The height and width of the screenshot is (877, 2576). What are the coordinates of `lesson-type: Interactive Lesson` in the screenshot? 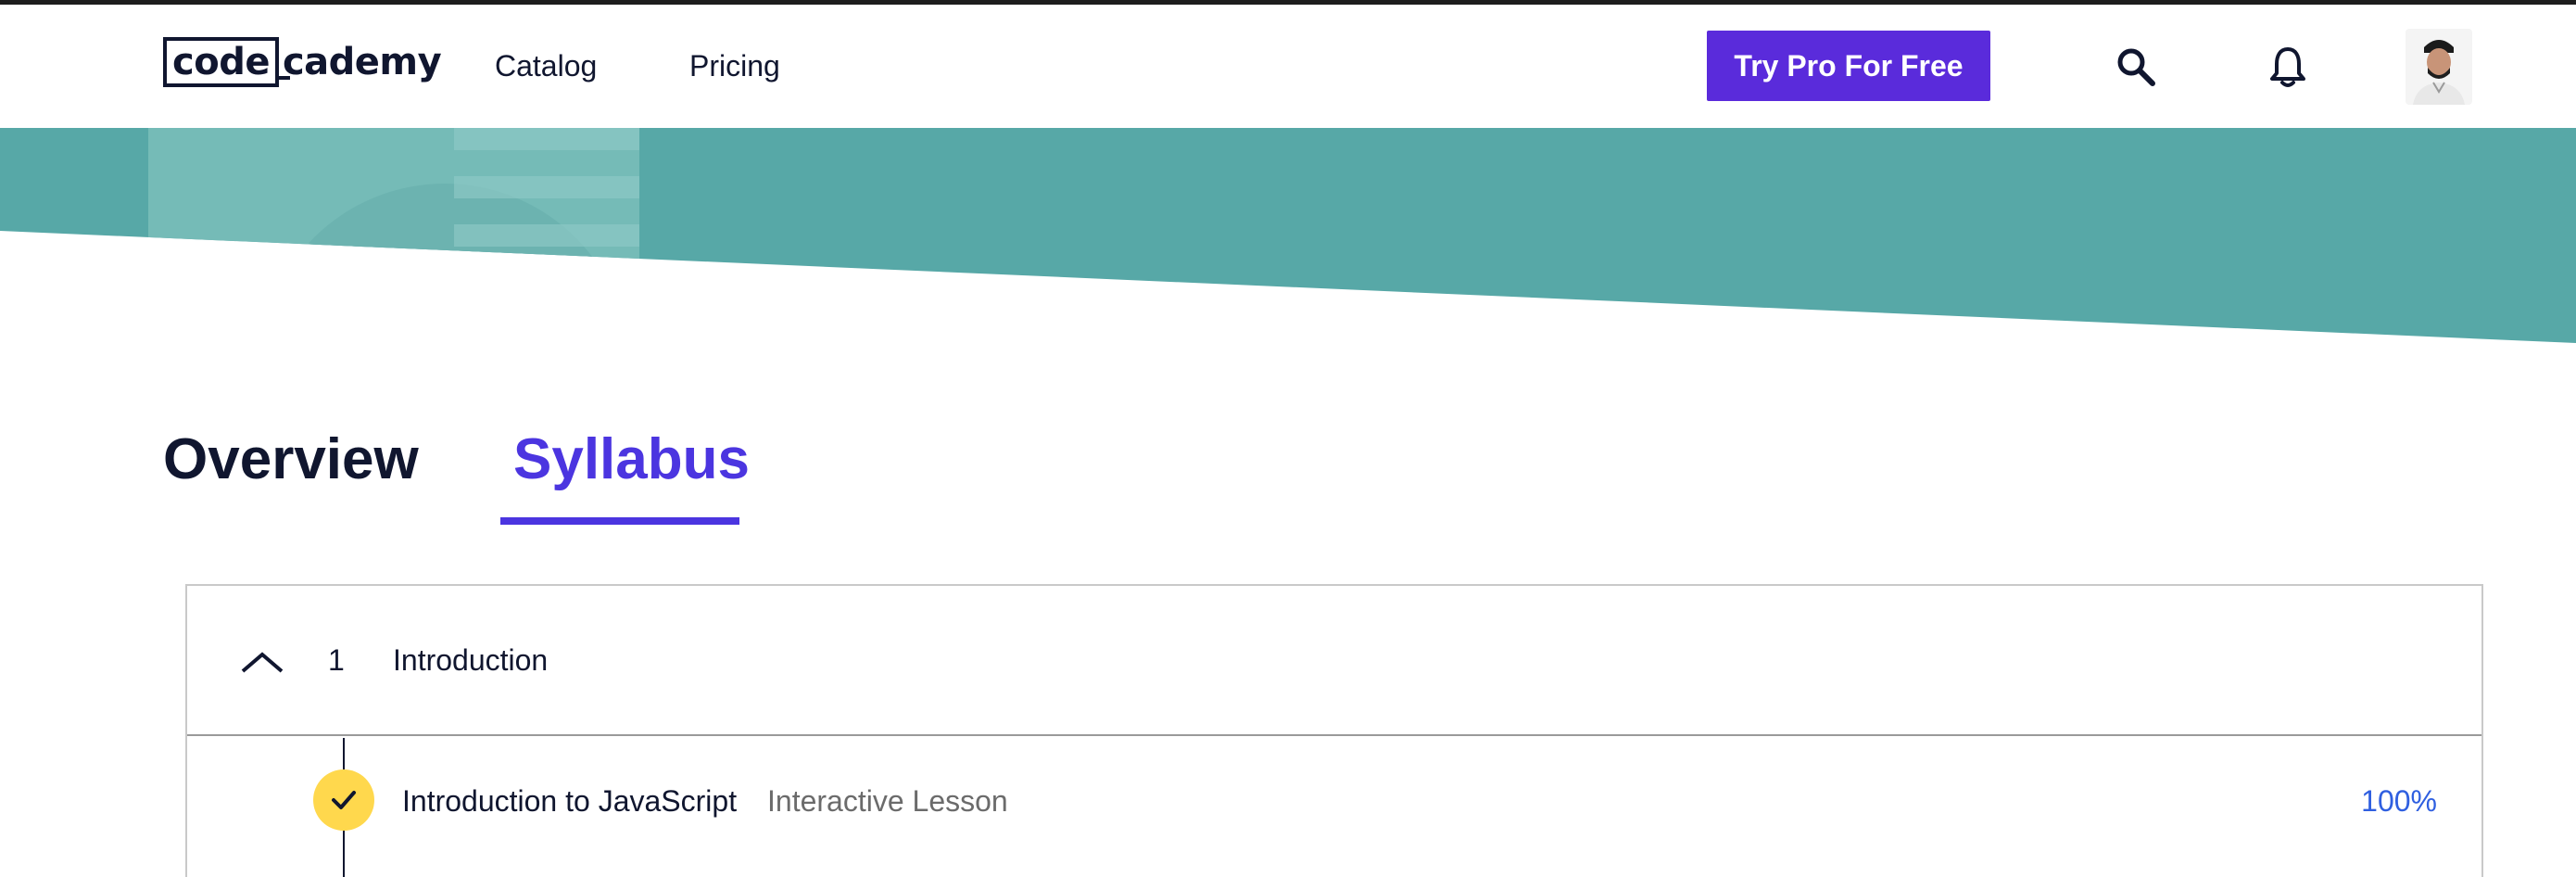 It's located at (888, 801).